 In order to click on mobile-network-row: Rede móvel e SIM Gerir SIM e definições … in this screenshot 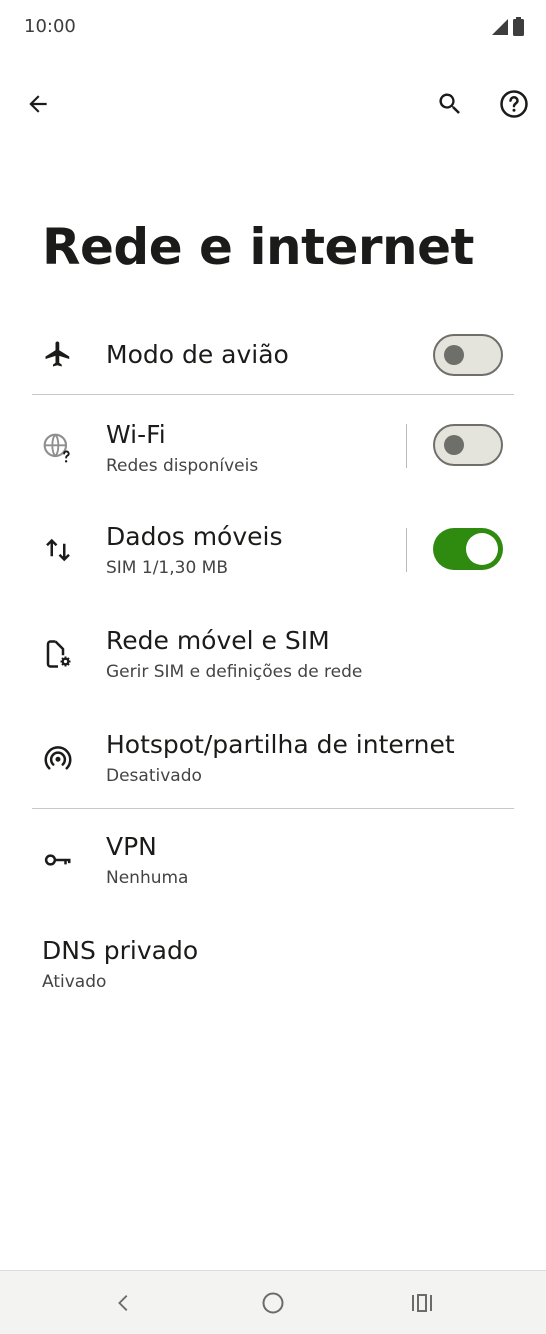, I will do `click(273, 661)`.